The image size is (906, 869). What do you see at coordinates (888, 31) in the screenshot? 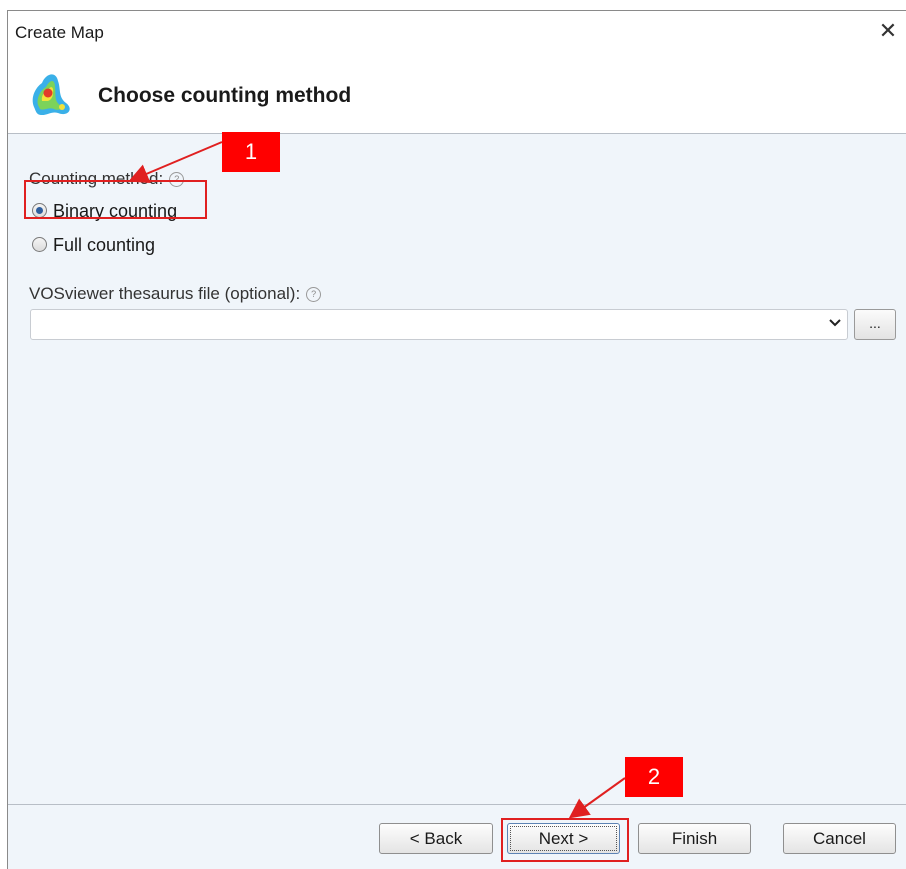
I see `close-icon: ✕` at bounding box center [888, 31].